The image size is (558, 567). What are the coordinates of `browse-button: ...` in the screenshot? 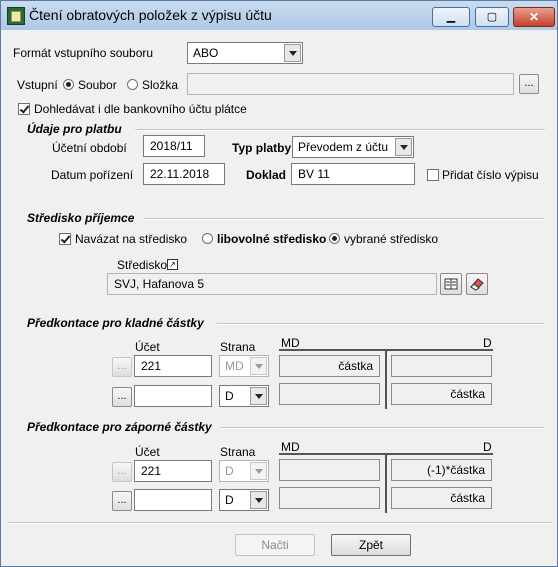 It's located at (529, 84).